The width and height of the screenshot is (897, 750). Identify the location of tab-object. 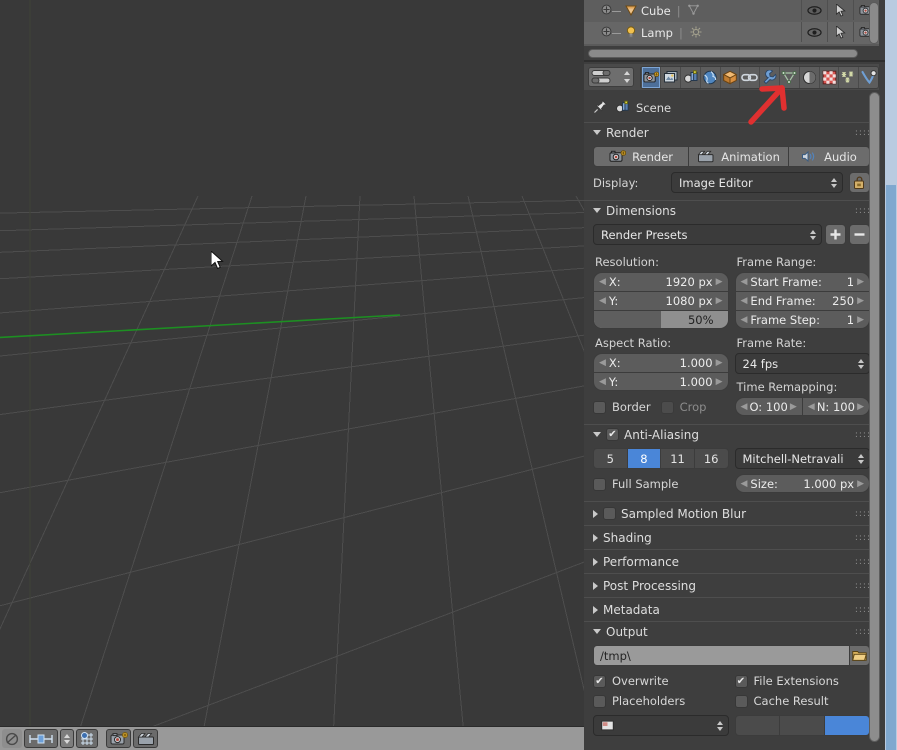
(729, 77).